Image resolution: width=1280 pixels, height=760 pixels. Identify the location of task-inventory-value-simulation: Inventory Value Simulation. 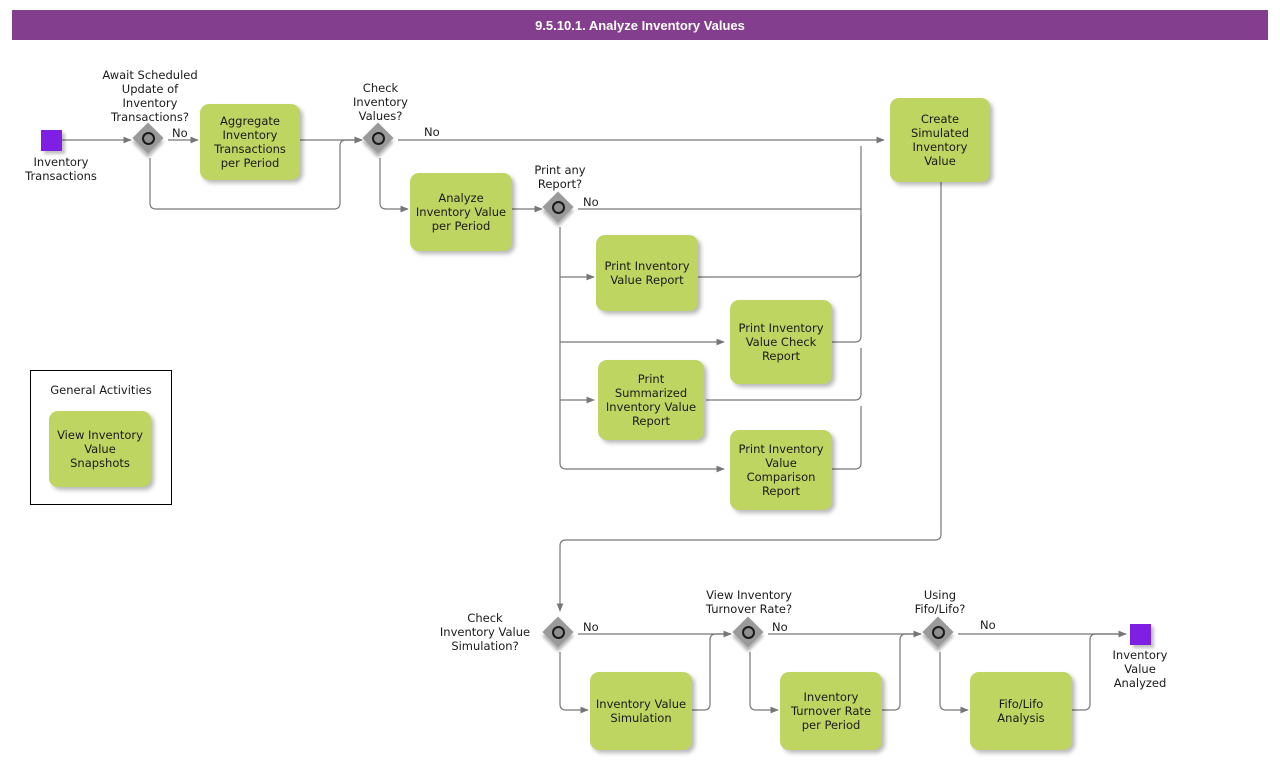
(641, 711).